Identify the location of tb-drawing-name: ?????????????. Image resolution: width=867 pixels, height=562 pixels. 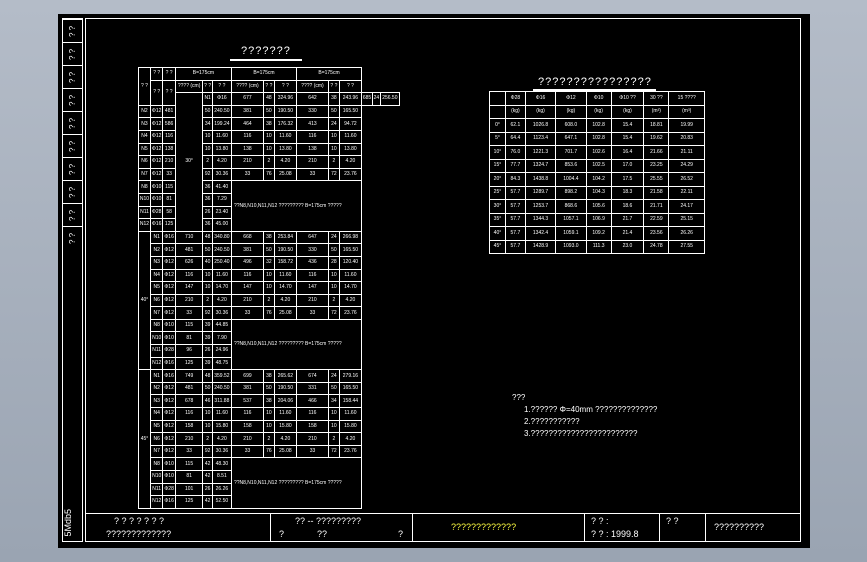
(484, 527).